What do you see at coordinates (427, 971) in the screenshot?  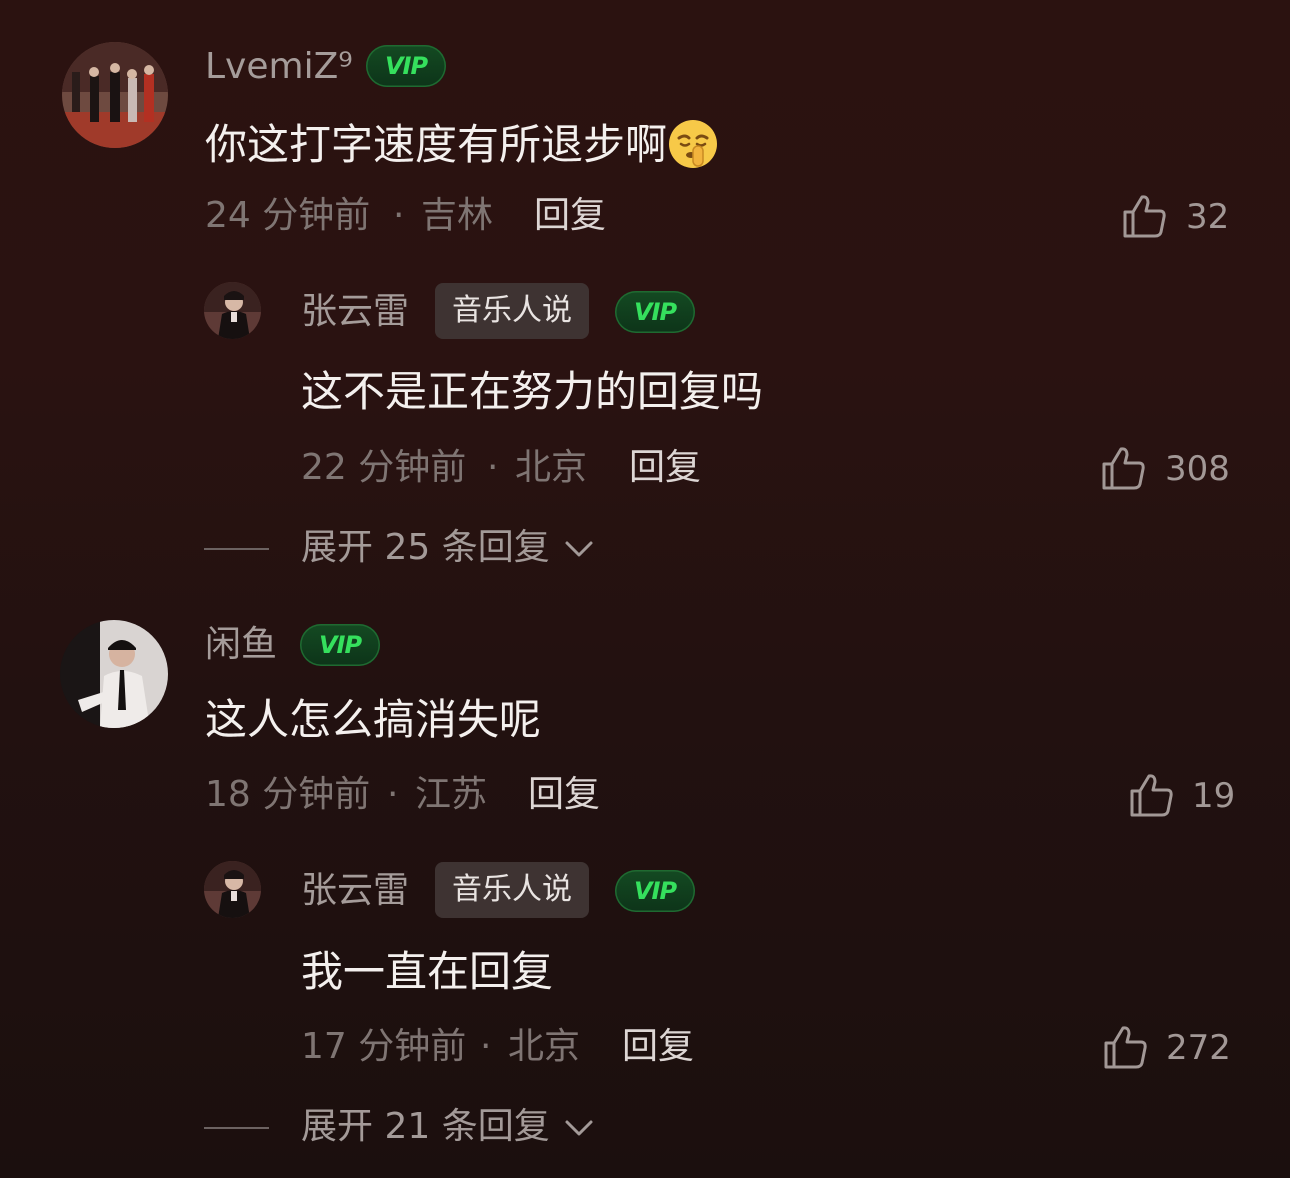 I see `reply-text: 我一直在回复` at bounding box center [427, 971].